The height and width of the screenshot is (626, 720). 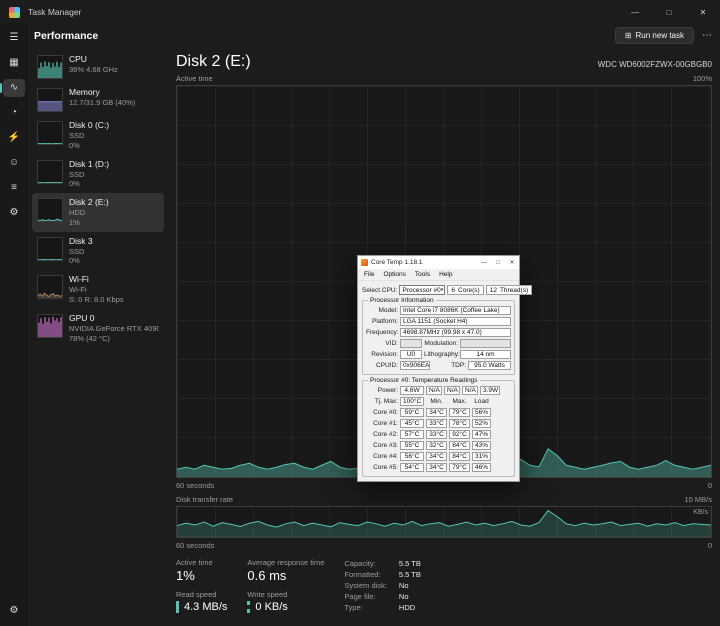 I want to click on core5-min-field: 34°C, so click(x=436, y=467).